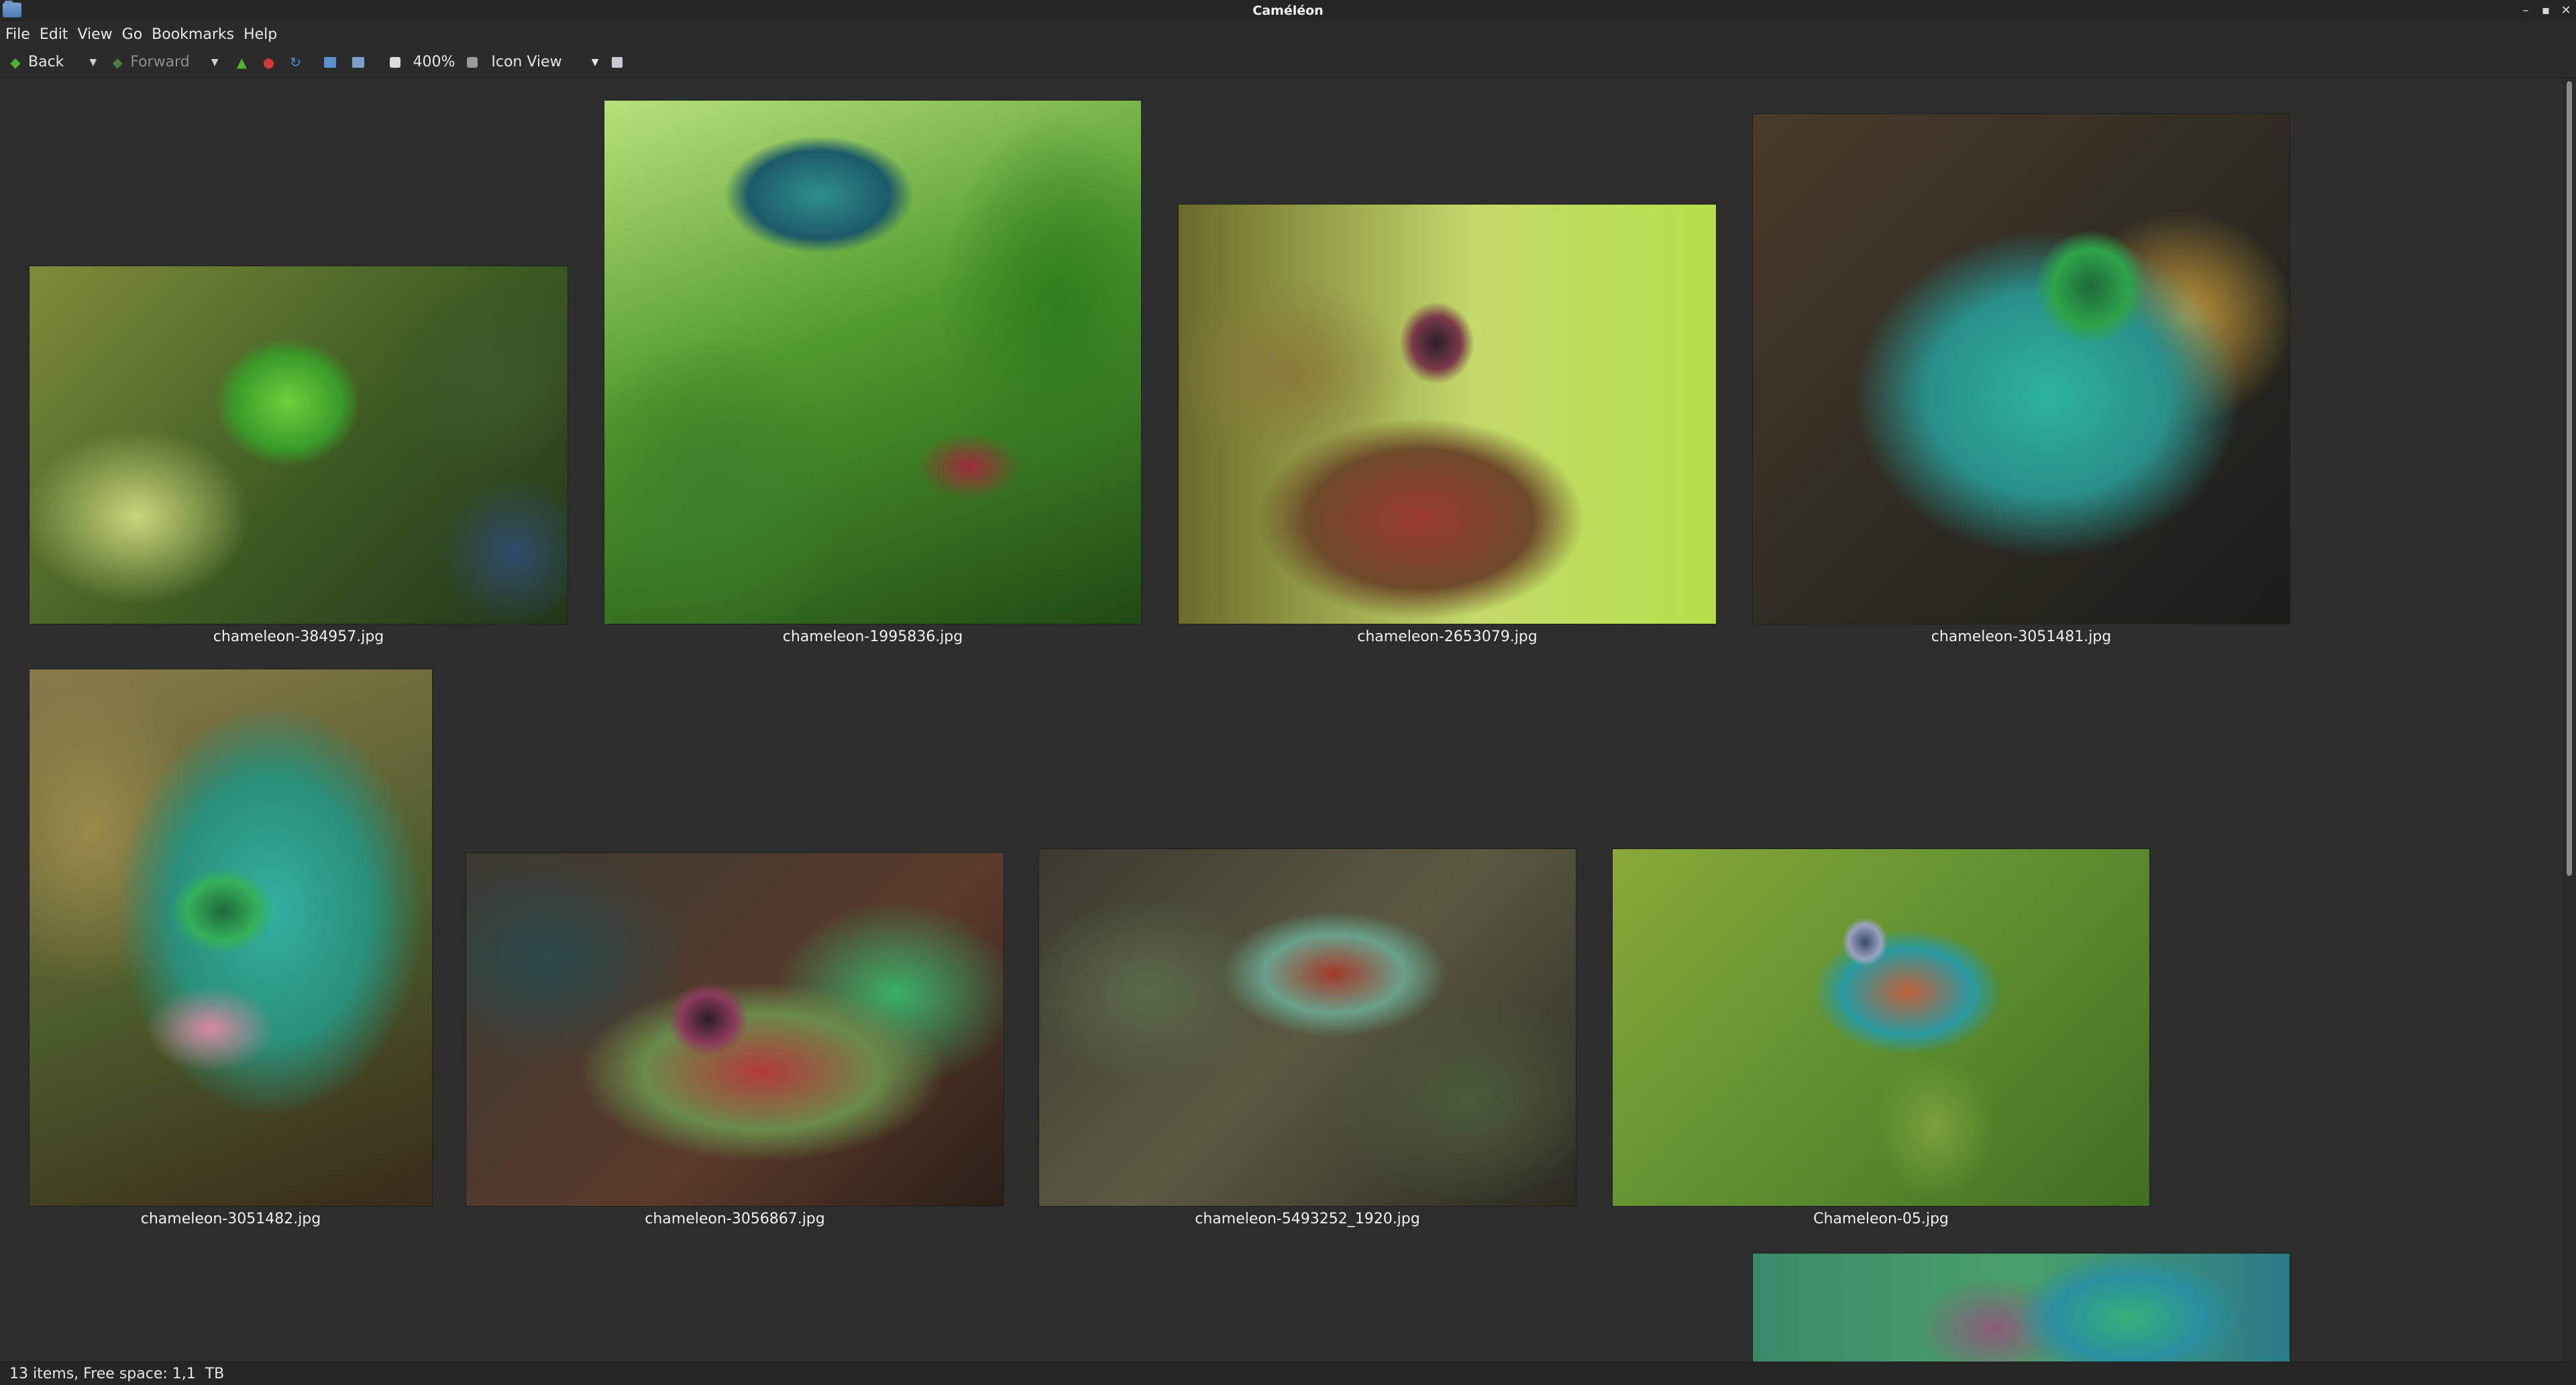  I want to click on computer-icon, so click(358, 62).